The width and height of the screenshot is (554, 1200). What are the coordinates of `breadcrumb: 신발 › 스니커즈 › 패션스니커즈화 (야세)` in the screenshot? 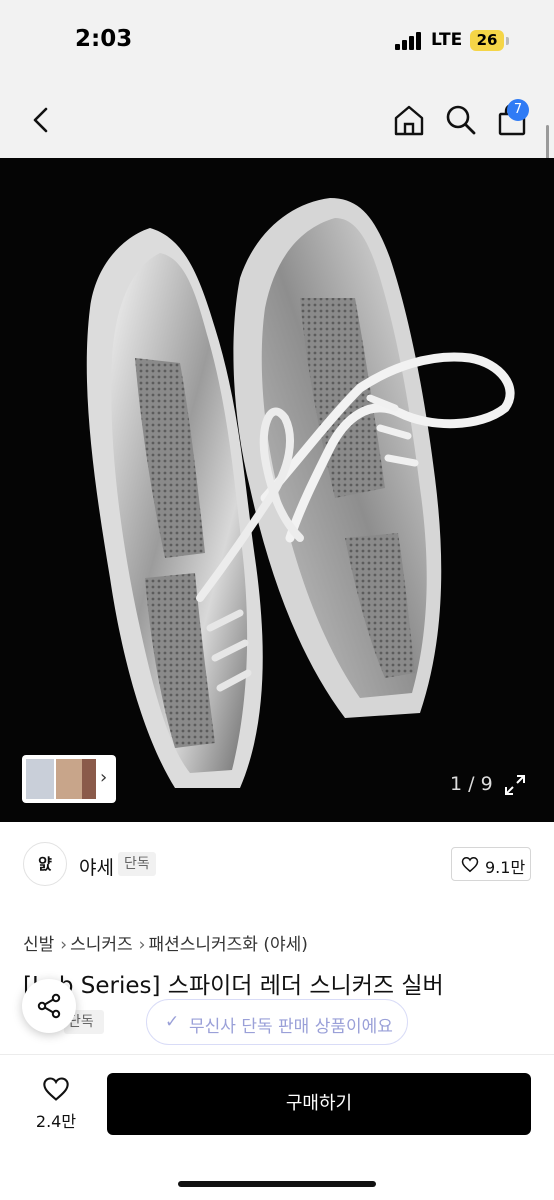 It's located at (167, 942).